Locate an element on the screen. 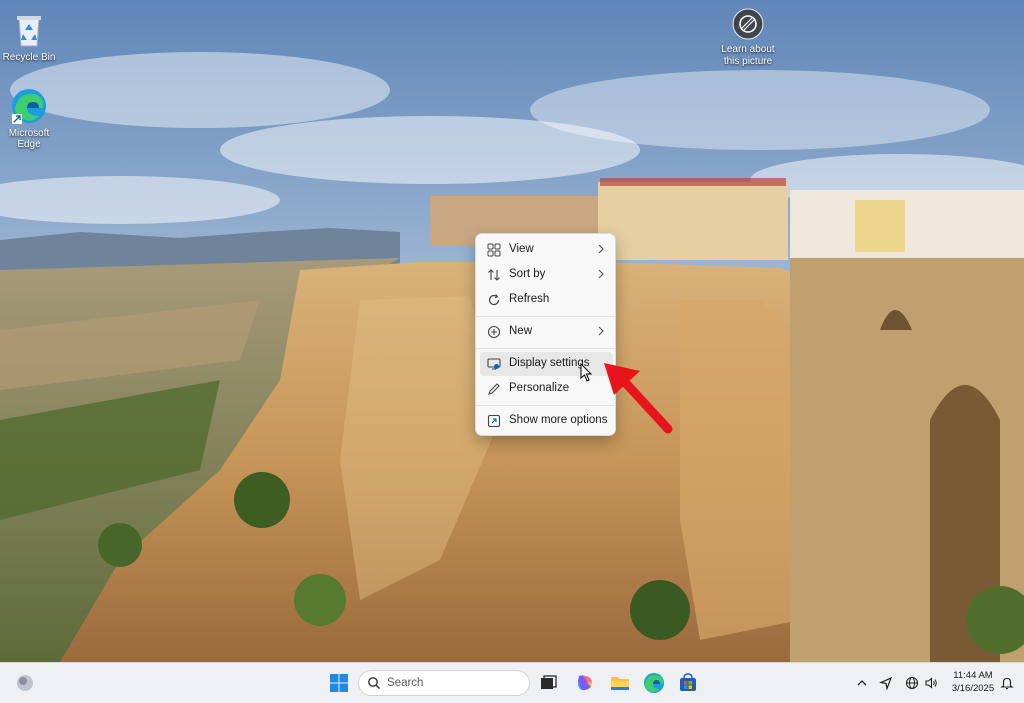  taskbar: Search 11:44 AM 3/16/2025 is located at coordinates (512, 682).